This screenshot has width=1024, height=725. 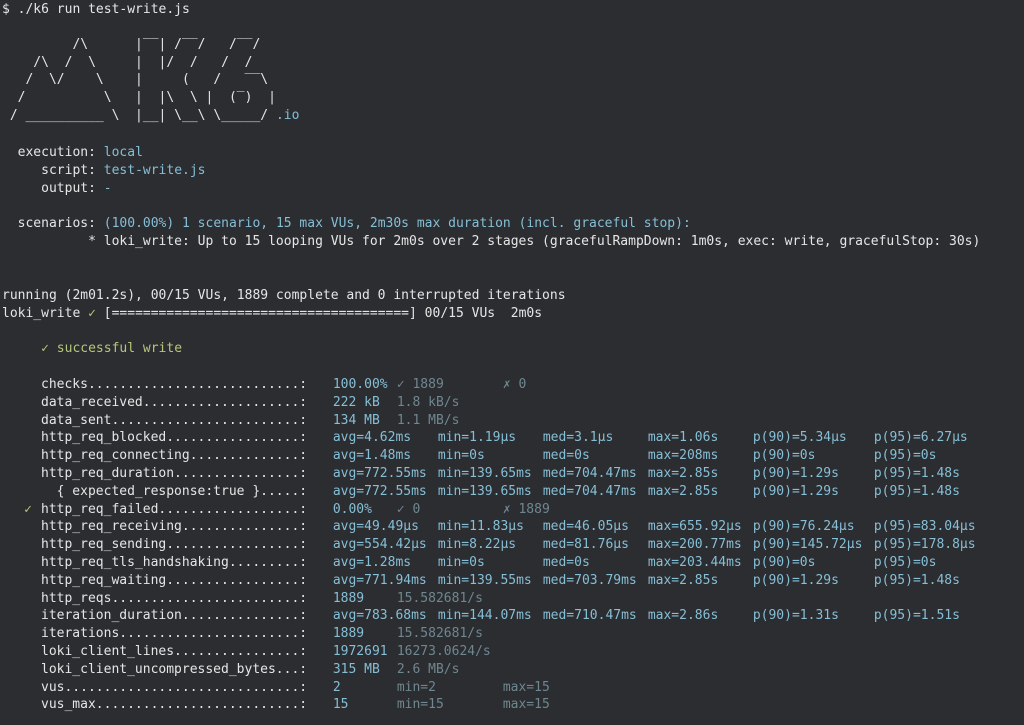 I want to click on metric-stat-max: max=655.92µs, so click(x=694, y=527).